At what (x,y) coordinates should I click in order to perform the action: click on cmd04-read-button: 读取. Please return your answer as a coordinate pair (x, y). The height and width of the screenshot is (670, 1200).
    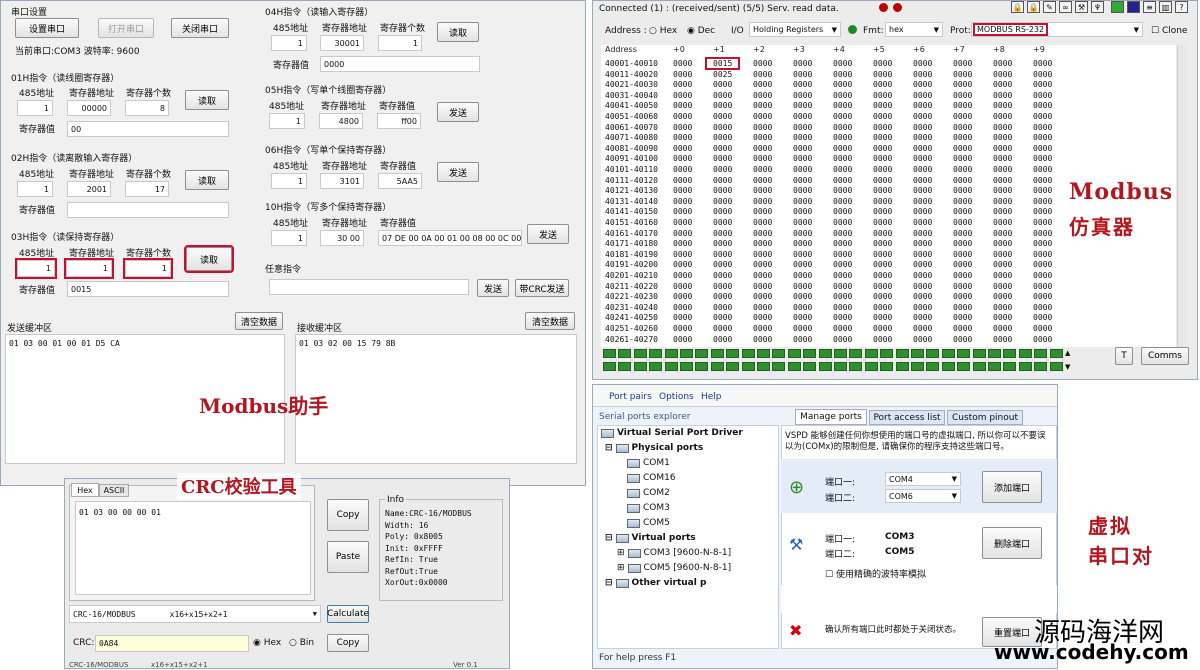
    Looking at the image, I should click on (458, 32).